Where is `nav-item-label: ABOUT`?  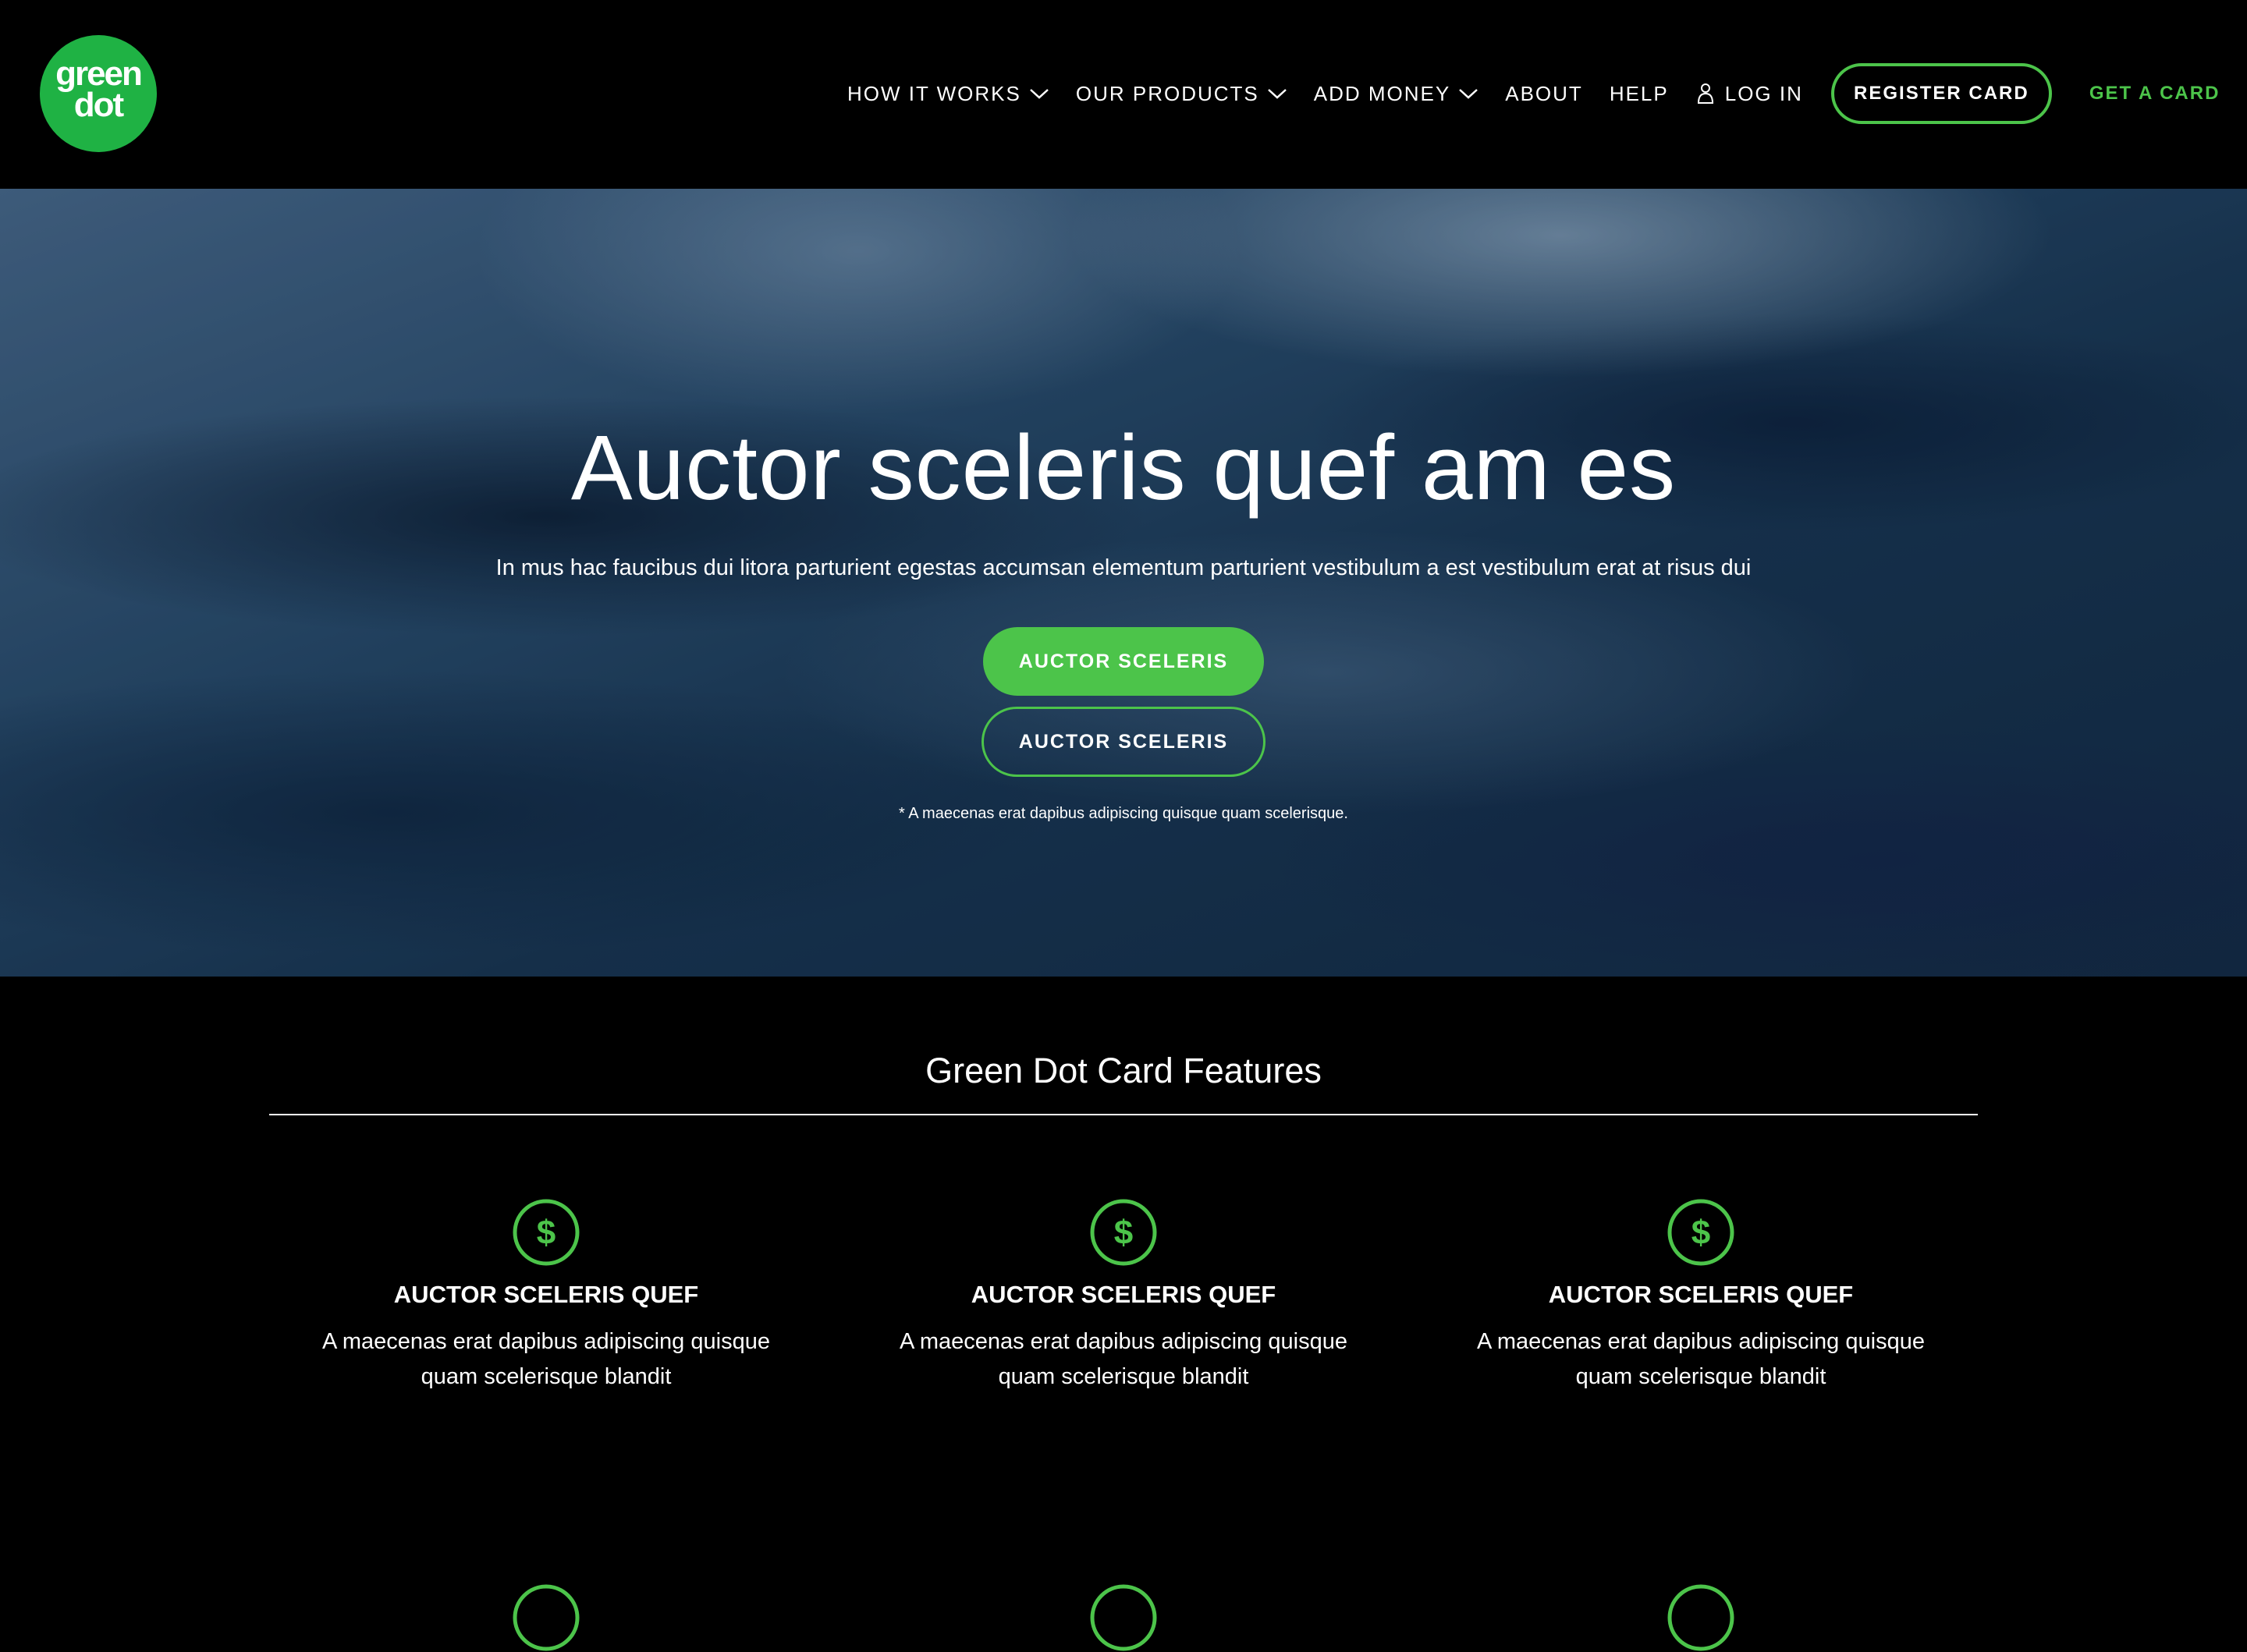 nav-item-label: ABOUT is located at coordinates (1544, 93).